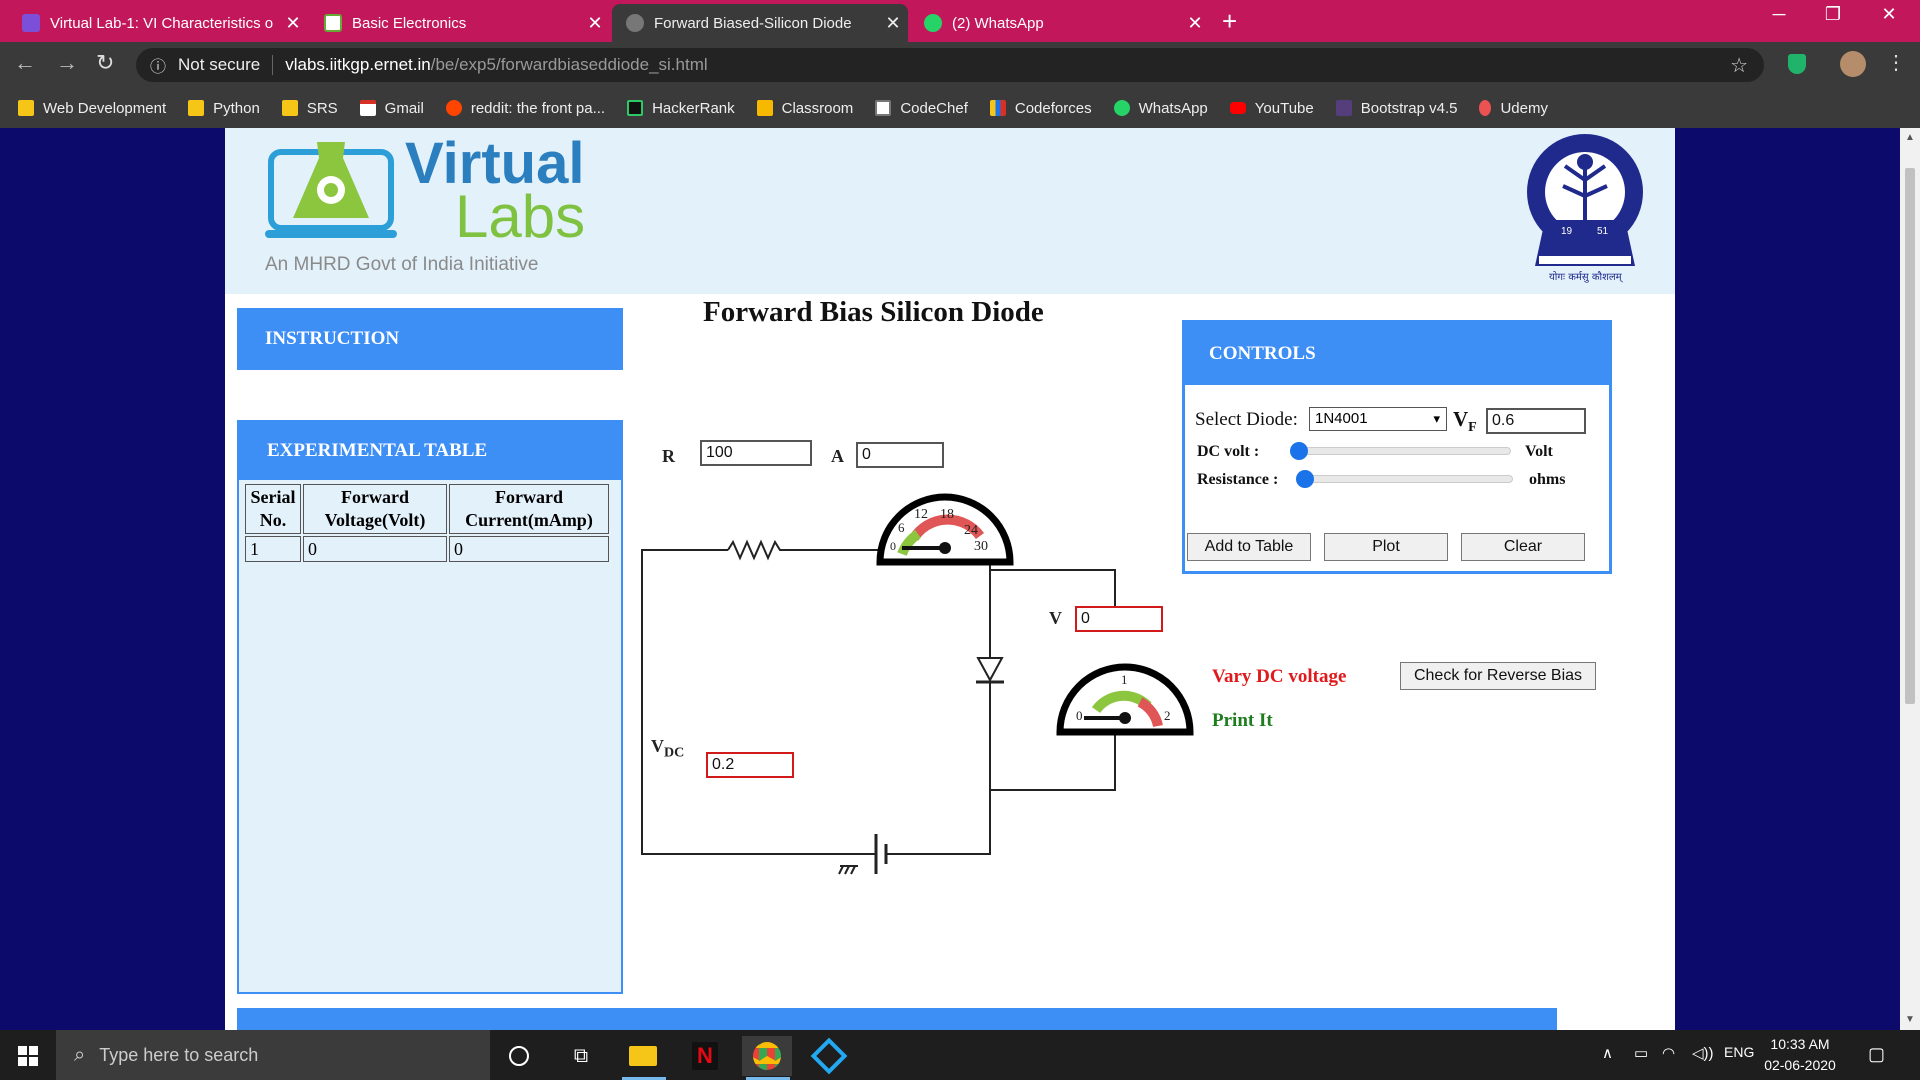 The height and width of the screenshot is (1080, 1920). Describe the element at coordinates (358, 64) in the screenshot. I see `url-host: vlabs.iitkgp.ernet.in` at that location.